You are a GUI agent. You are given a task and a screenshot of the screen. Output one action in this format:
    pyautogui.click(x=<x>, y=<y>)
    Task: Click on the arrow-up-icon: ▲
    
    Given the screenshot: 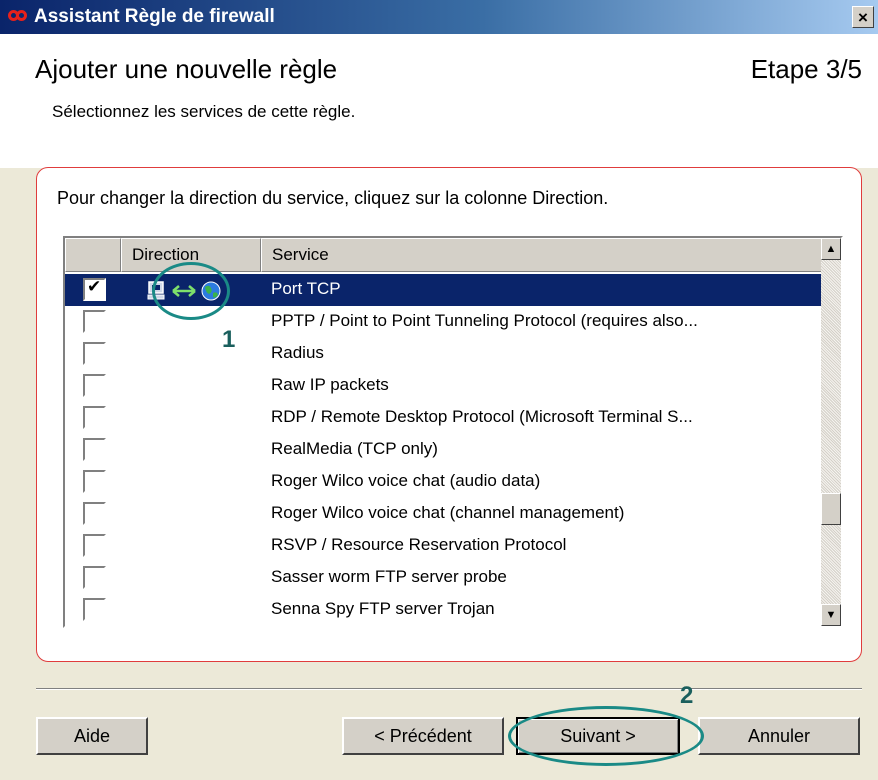 What is the action you would take?
    pyautogui.click(x=831, y=249)
    